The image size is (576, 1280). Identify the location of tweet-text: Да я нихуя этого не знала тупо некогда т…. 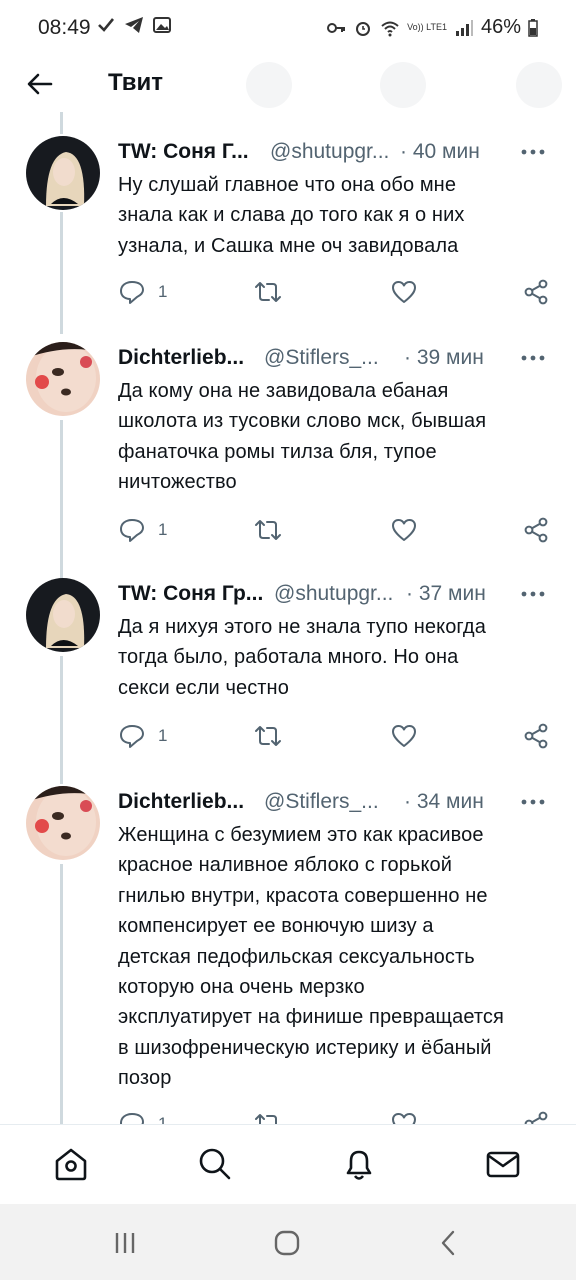
(338, 657).